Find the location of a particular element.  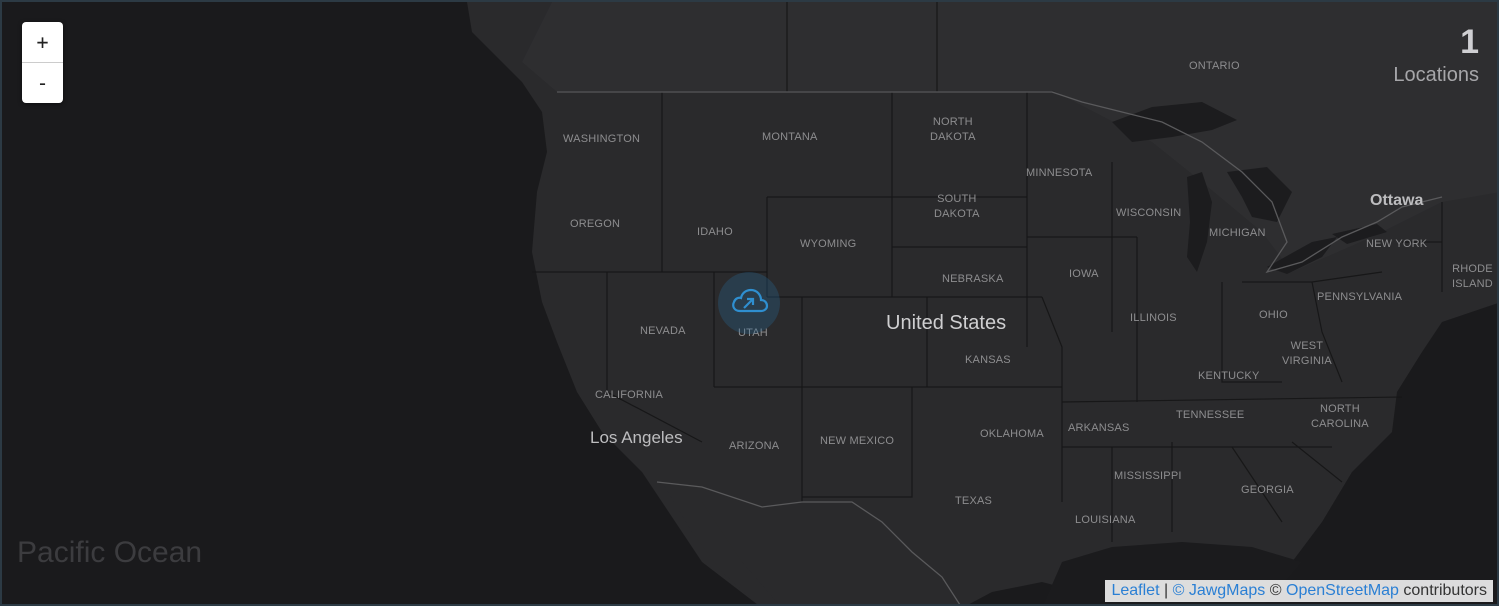

label-country: United States is located at coordinates (946, 323).